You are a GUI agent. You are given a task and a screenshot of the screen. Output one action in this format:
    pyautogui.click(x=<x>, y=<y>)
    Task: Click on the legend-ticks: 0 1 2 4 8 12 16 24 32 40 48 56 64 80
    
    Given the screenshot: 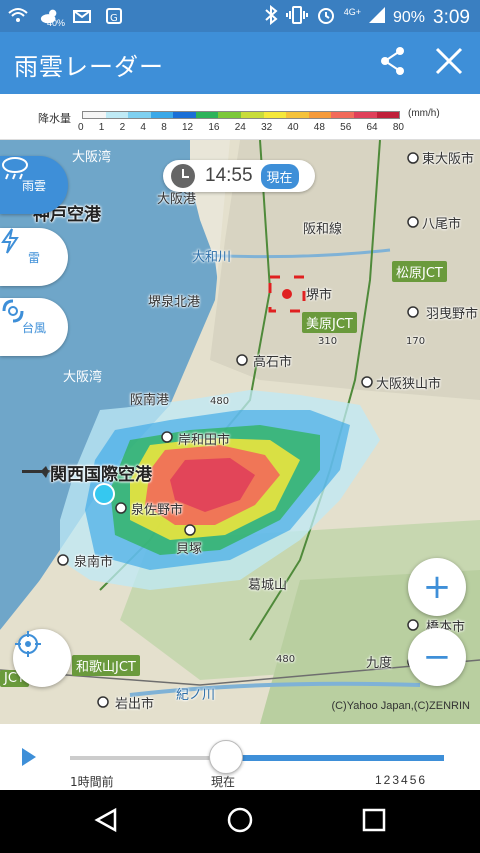 What is the action you would take?
    pyautogui.click(x=241, y=127)
    